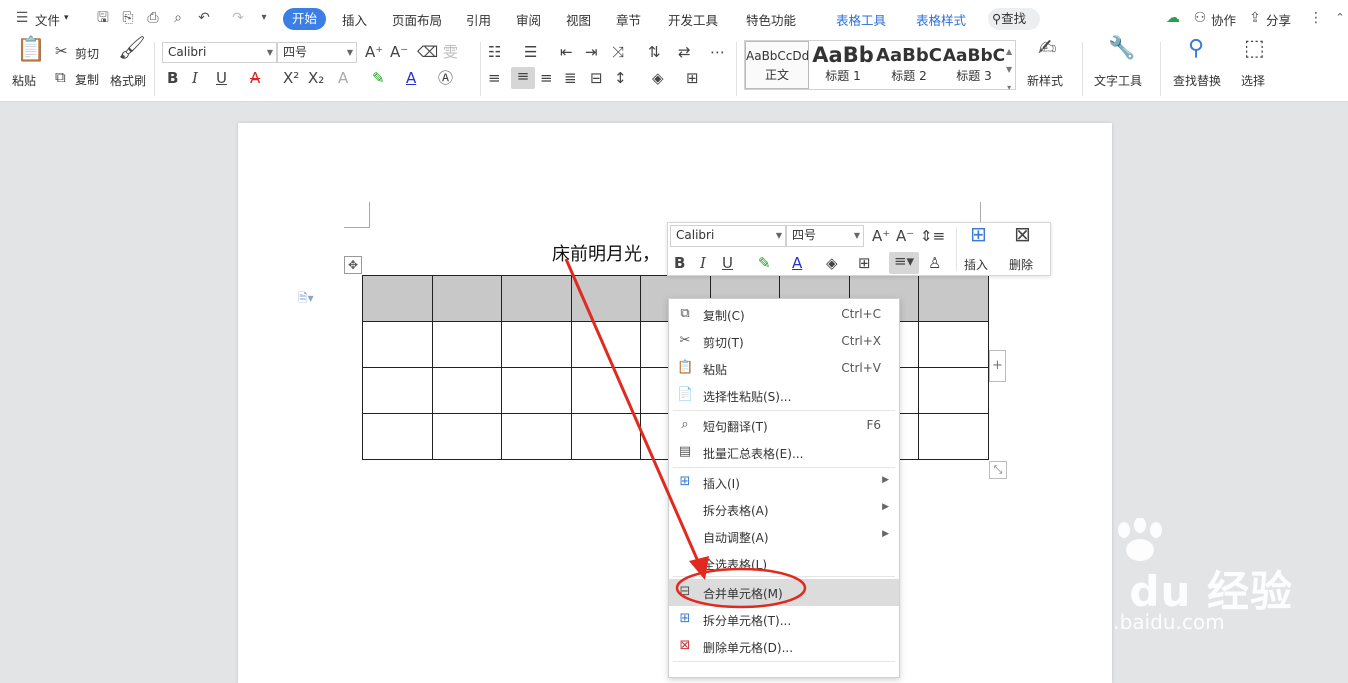 This screenshot has width=1348, height=683. What do you see at coordinates (1132, 622) in the screenshot?
I see `watermark-url: jingyan.baidu.com` at bounding box center [1132, 622].